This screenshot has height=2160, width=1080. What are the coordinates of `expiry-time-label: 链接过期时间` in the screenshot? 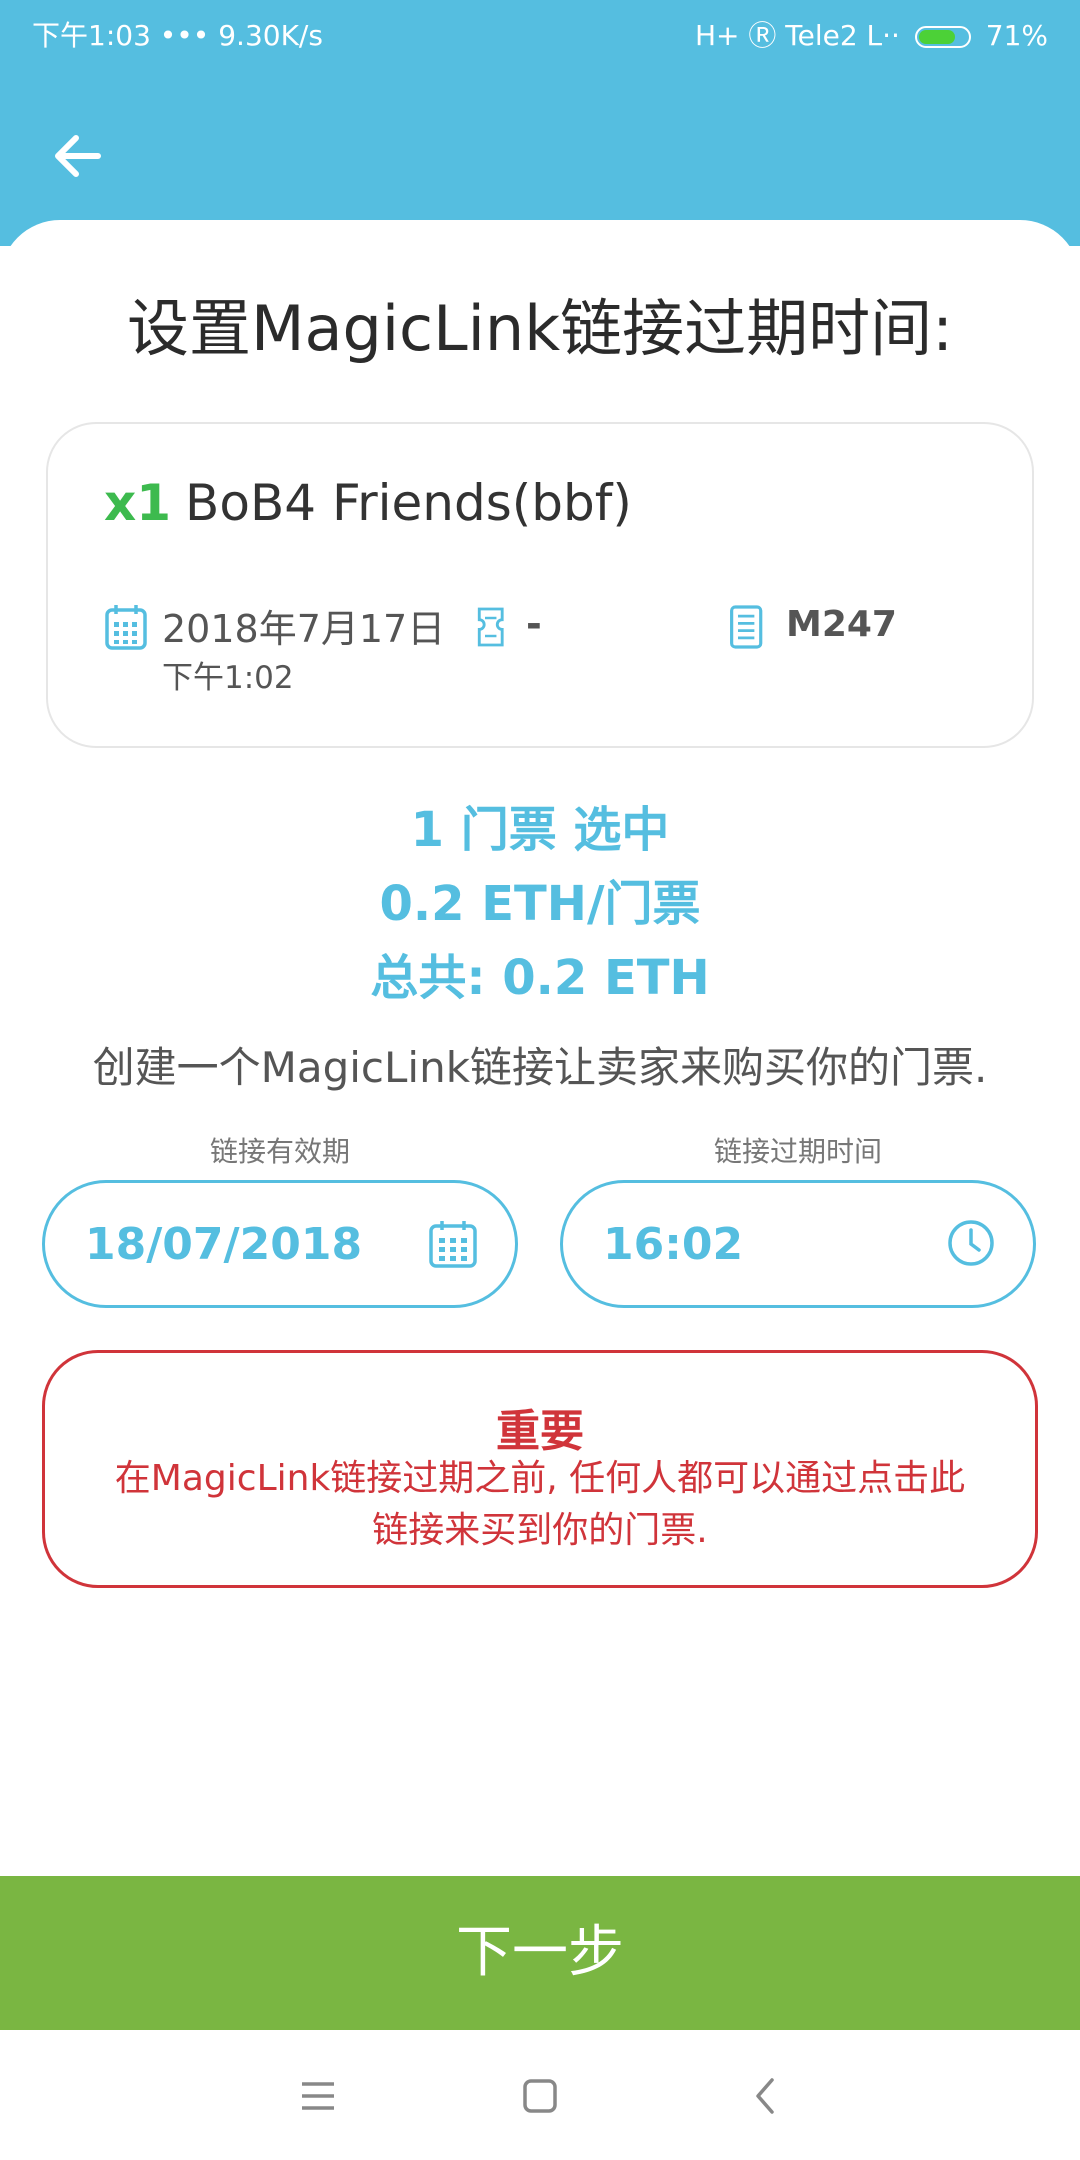 It's located at (797, 1151).